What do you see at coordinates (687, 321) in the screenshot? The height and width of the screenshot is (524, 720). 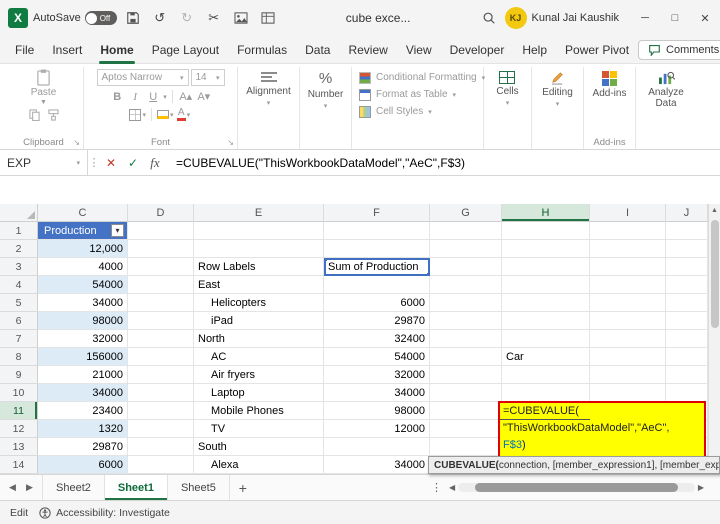 I see `cell-J6` at bounding box center [687, 321].